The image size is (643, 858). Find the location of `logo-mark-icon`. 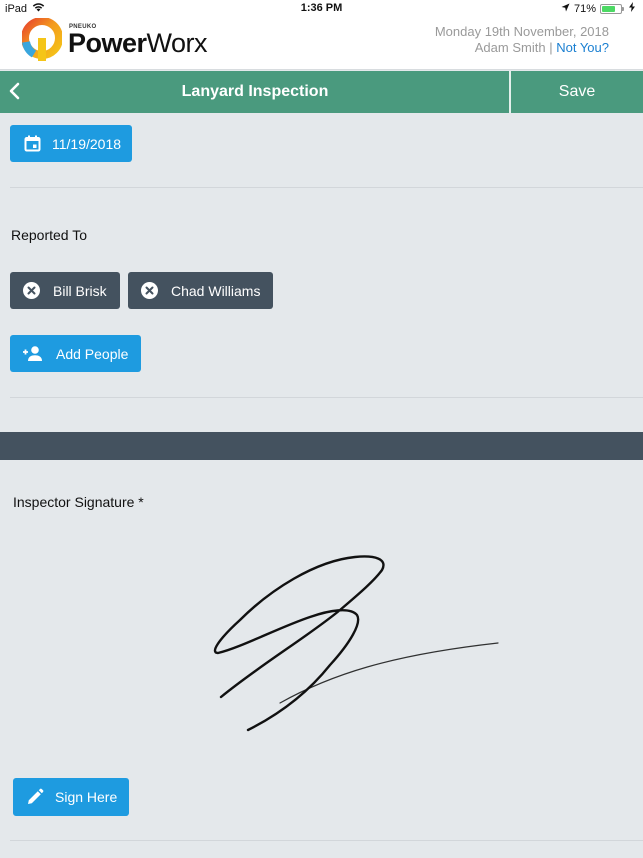

logo-mark-icon is located at coordinates (42, 39).